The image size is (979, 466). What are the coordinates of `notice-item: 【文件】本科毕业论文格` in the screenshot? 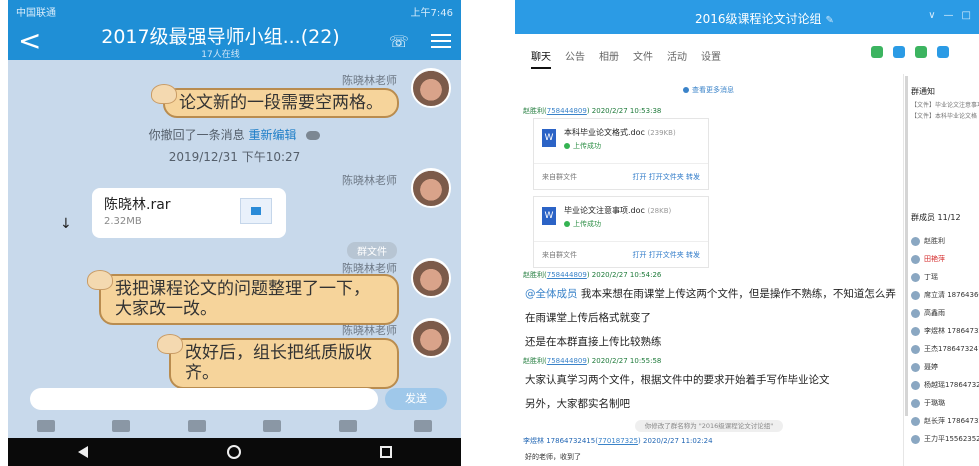 It's located at (944, 115).